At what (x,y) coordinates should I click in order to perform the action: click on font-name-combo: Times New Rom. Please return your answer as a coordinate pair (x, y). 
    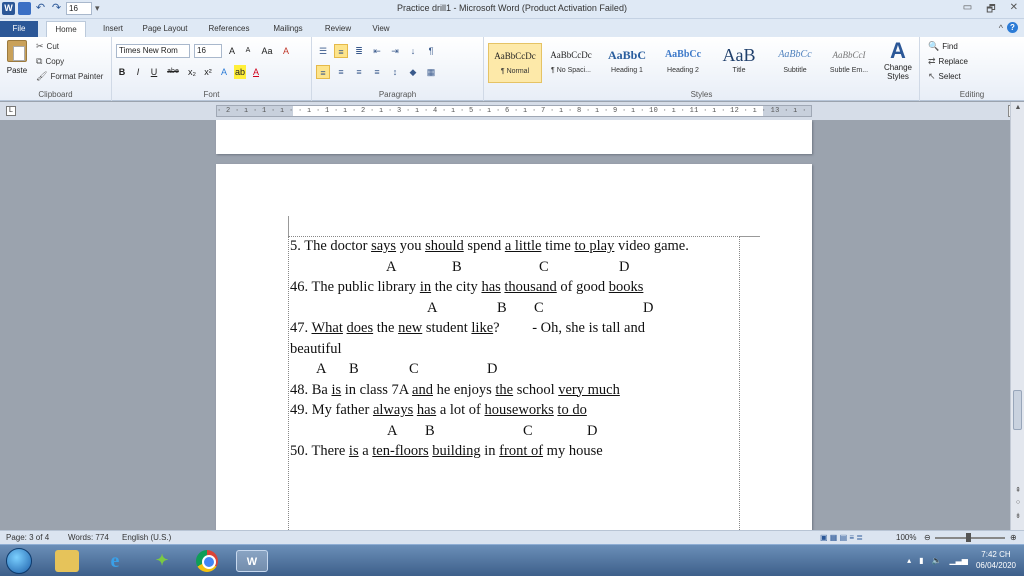
    Looking at the image, I should click on (153, 51).